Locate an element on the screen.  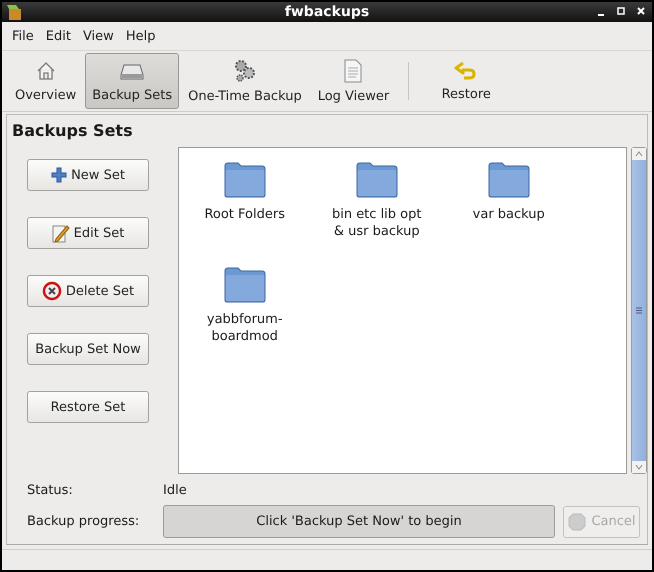
restore-button: Restore is located at coordinates (466, 81).